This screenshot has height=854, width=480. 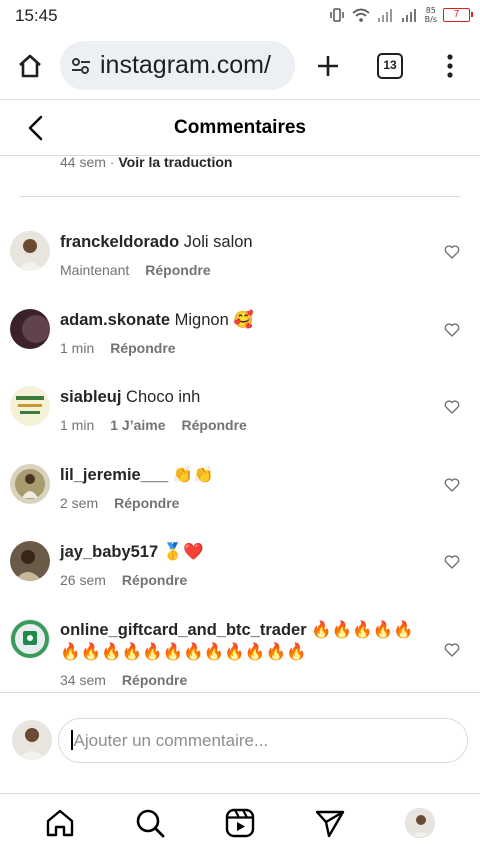 I want to click on comment-body: lil_jeremie___ 👏👏 2 sem Répondre, so click(x=245, y=487).